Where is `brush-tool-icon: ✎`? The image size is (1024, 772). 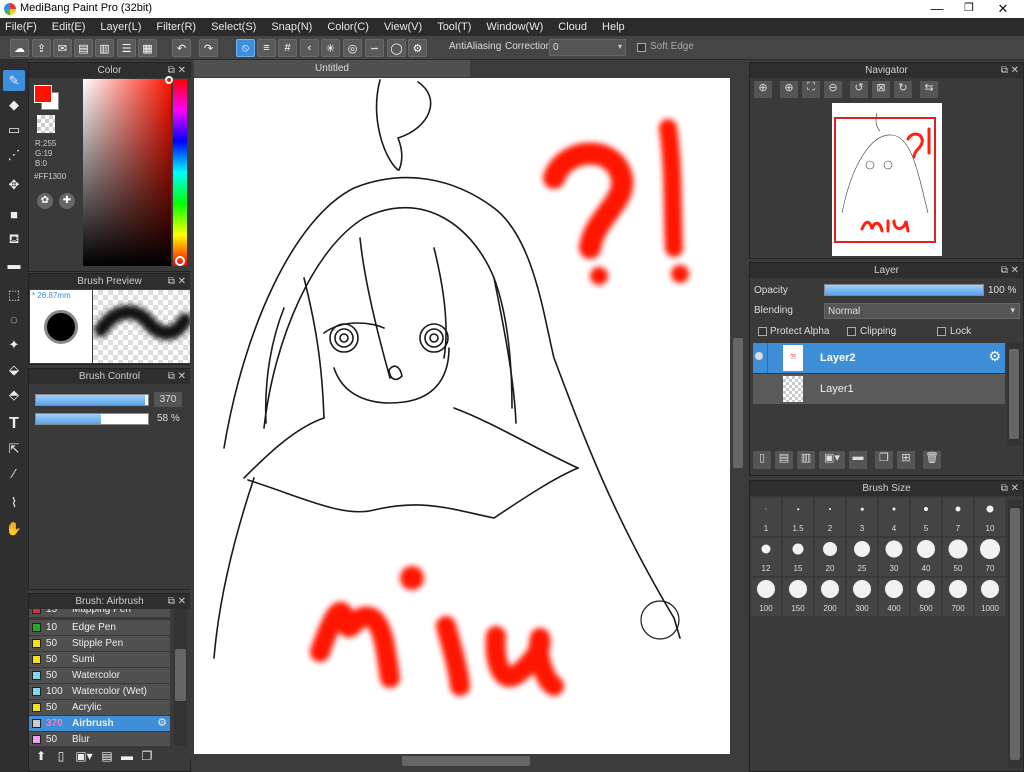
brush-tool-icon: ✎ is located at coordinates (14, 80).